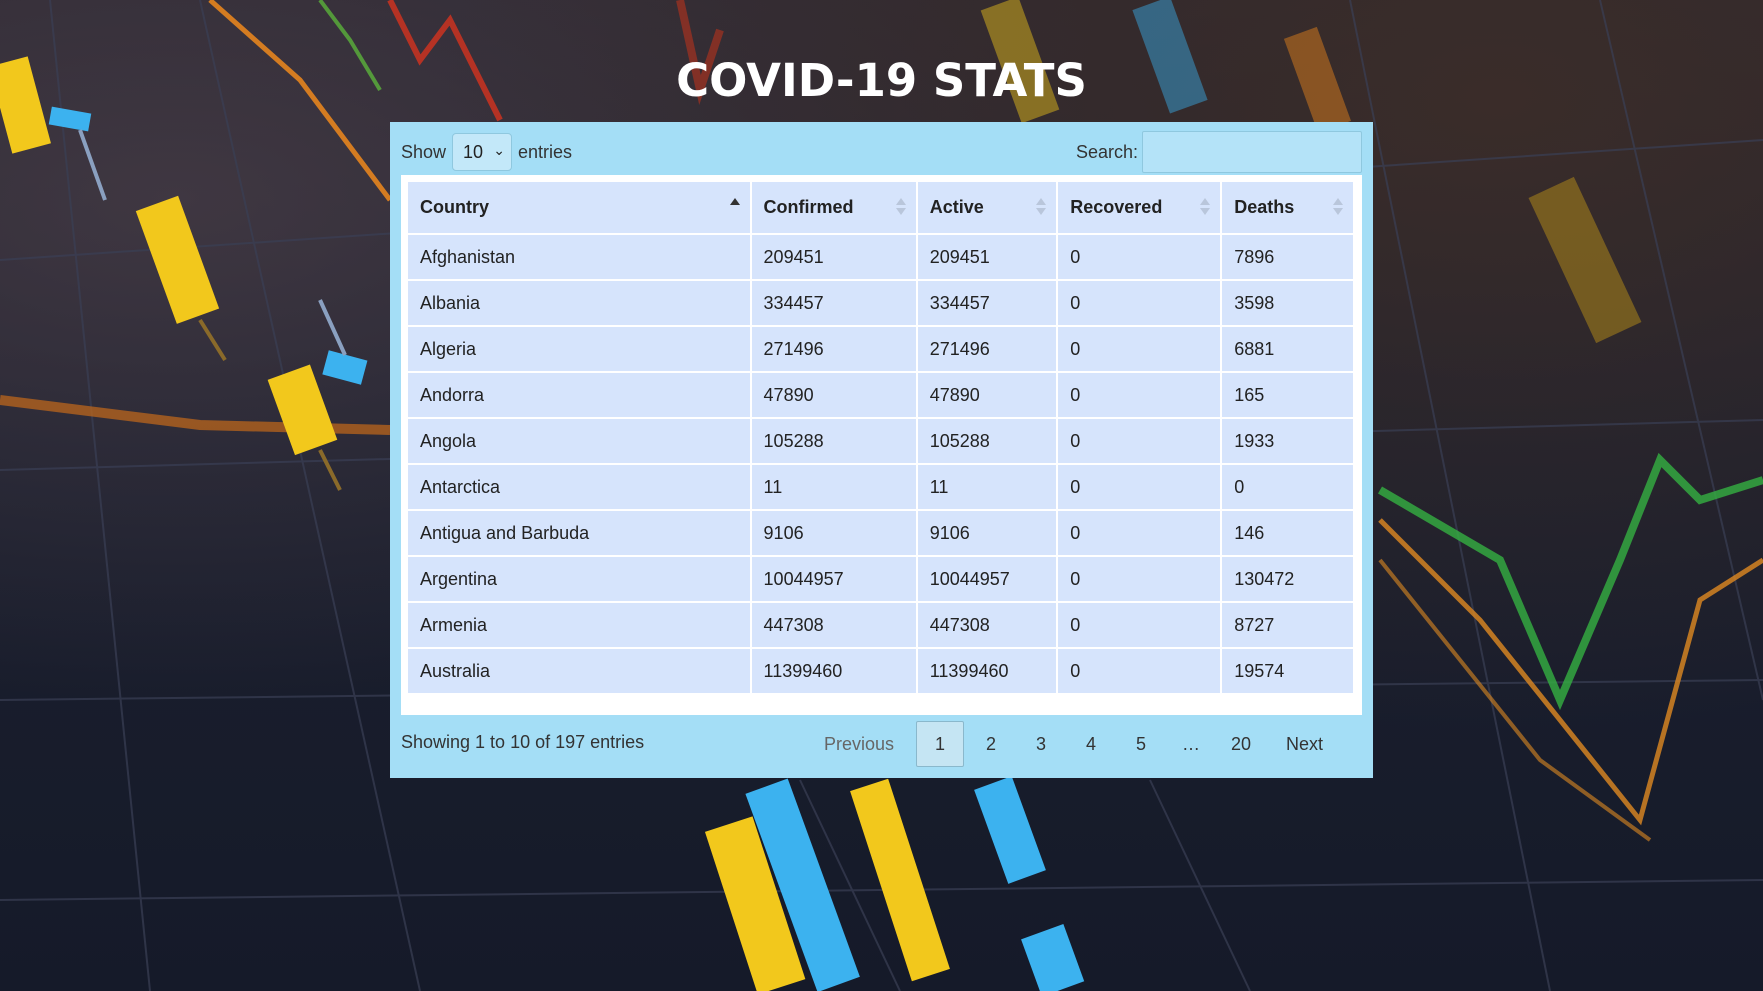 Image resolution: width=1763 pixels, height=991 pixels. What do you see at coordinates (987, 487) in the screenshot?
I see `cell-active: 11` at bounding box center [987, 487].